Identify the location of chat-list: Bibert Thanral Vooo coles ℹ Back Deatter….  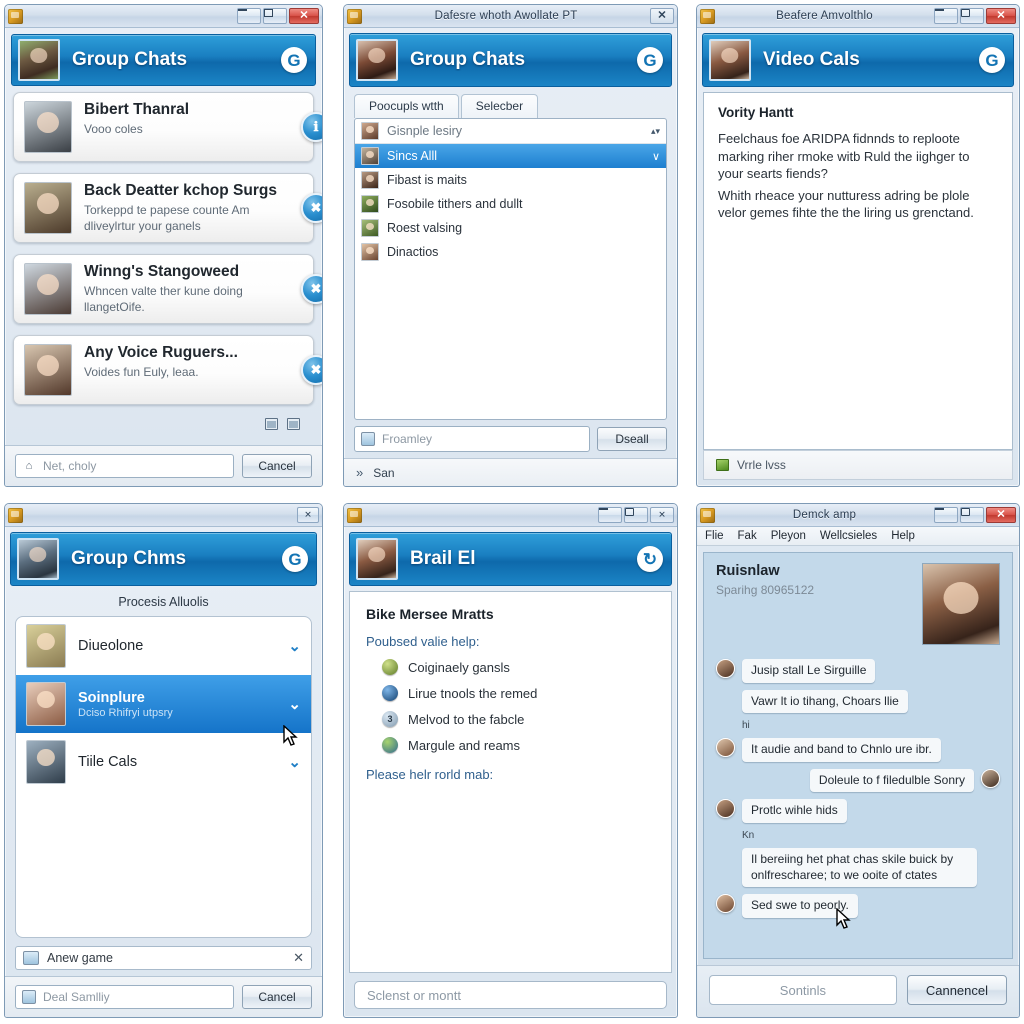
(163, 268).